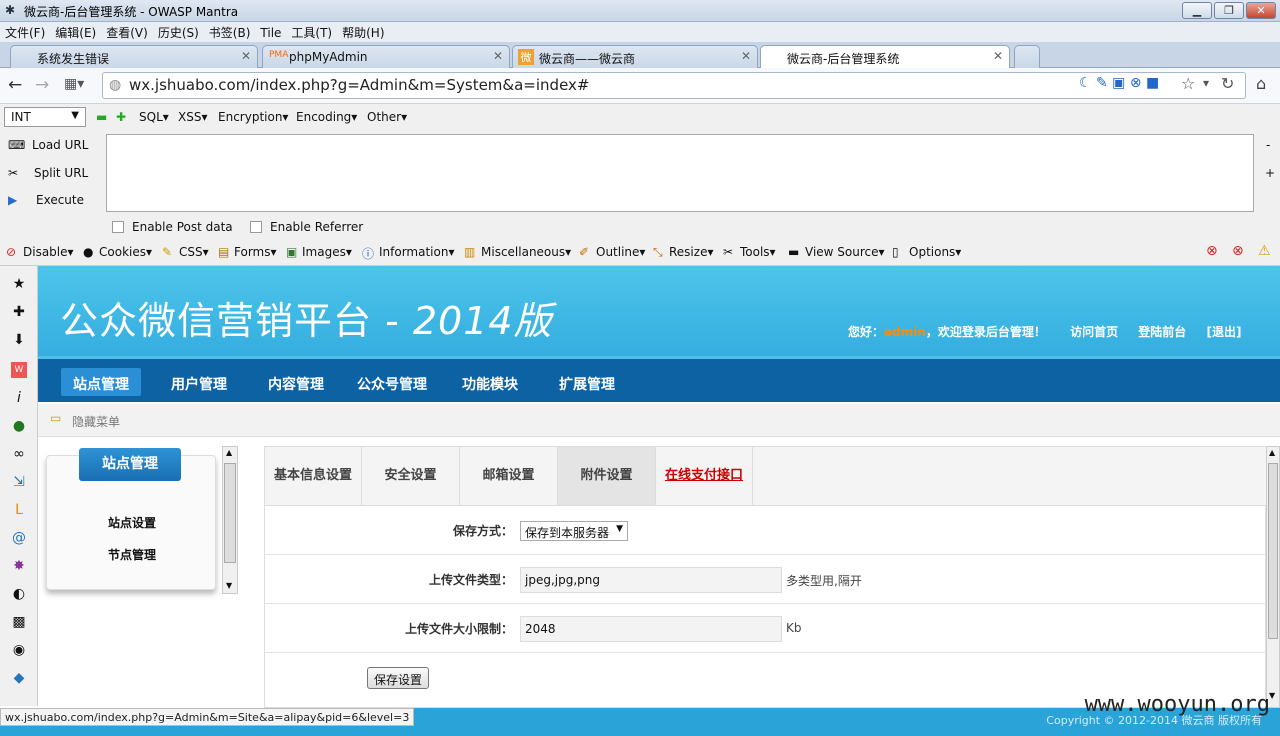 The height and width of the screenshot is (736, 1280). Describe the element at coordinates (1270, 173) in the screenshot. I see `expand-icon: +` at that location.